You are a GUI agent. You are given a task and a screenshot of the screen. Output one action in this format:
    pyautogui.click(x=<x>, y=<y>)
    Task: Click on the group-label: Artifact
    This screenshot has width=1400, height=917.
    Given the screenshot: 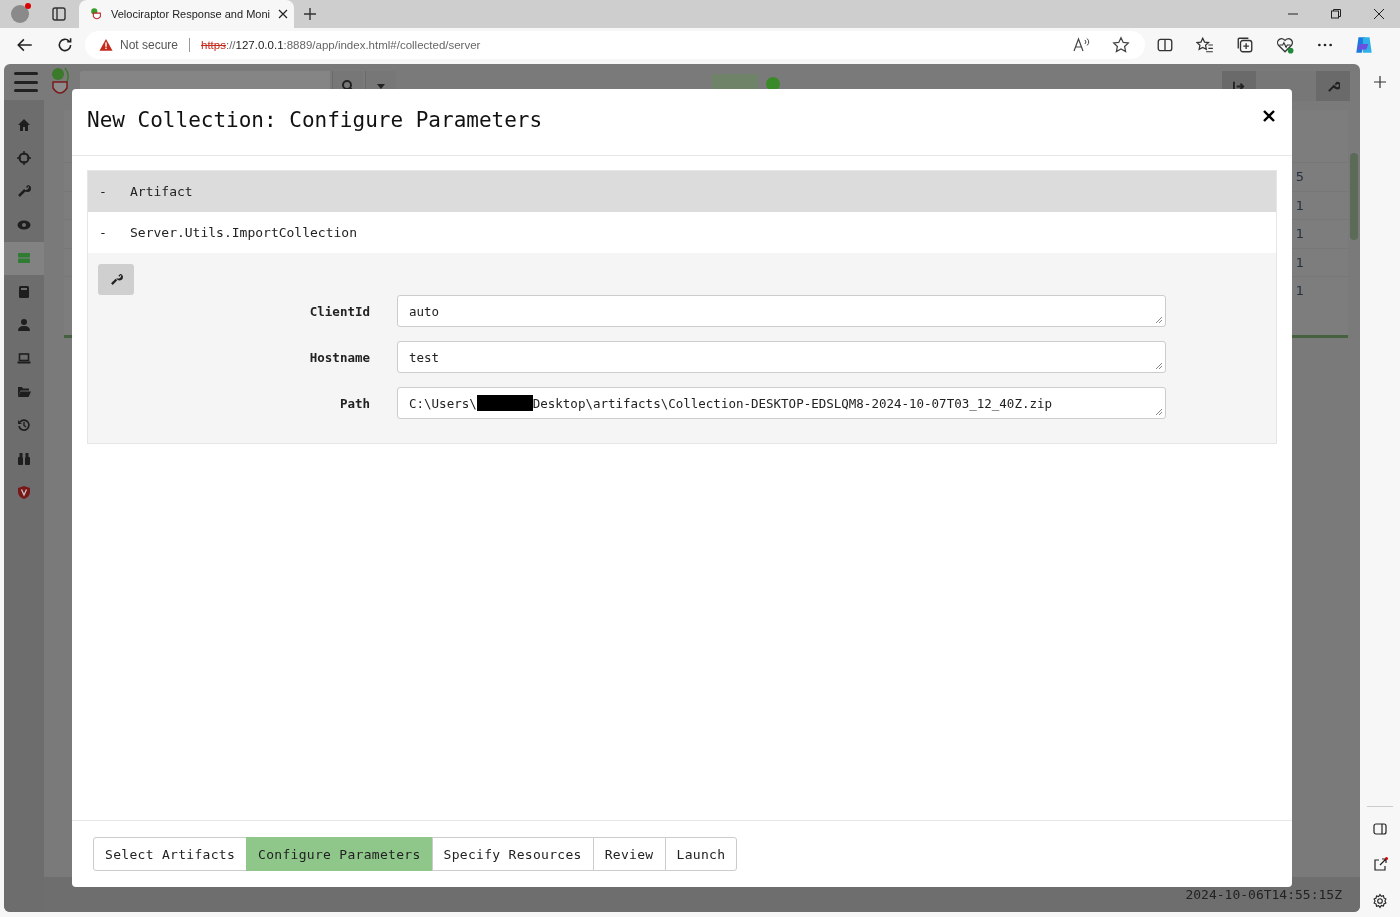 What is the action you would take?
    pyautogui.click(x=161, y=191)
    